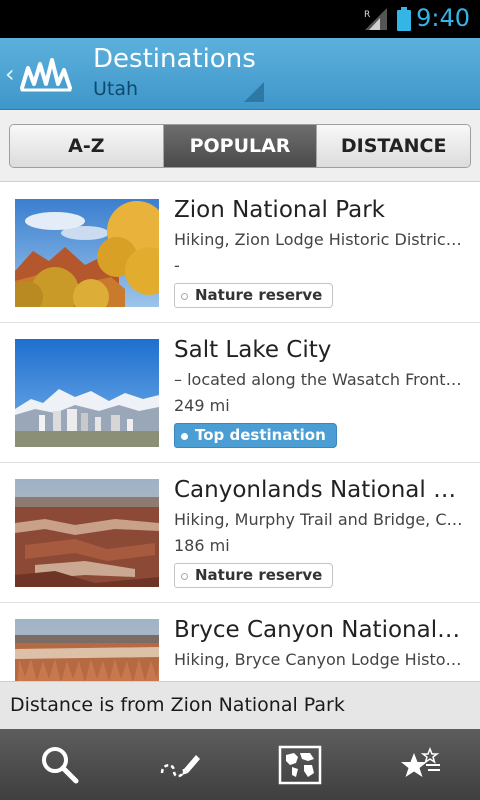 This screenshot has width=480, height=800. I want to click on search-icon, so click(60, 764).